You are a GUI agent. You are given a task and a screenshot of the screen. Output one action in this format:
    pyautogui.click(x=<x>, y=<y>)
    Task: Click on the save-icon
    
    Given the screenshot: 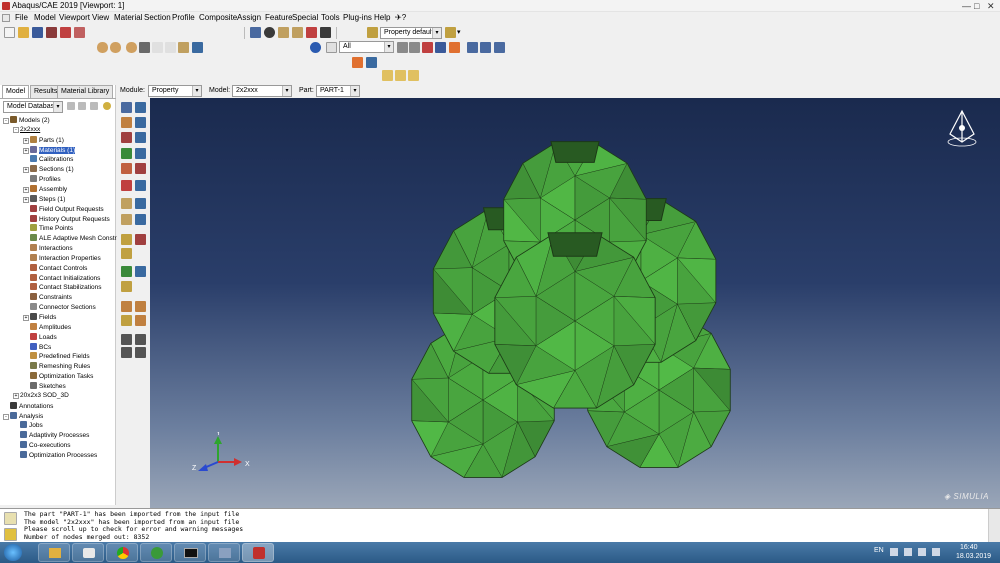 What is the action you would take?
    pyautogui.click(x=37, y=32)
    